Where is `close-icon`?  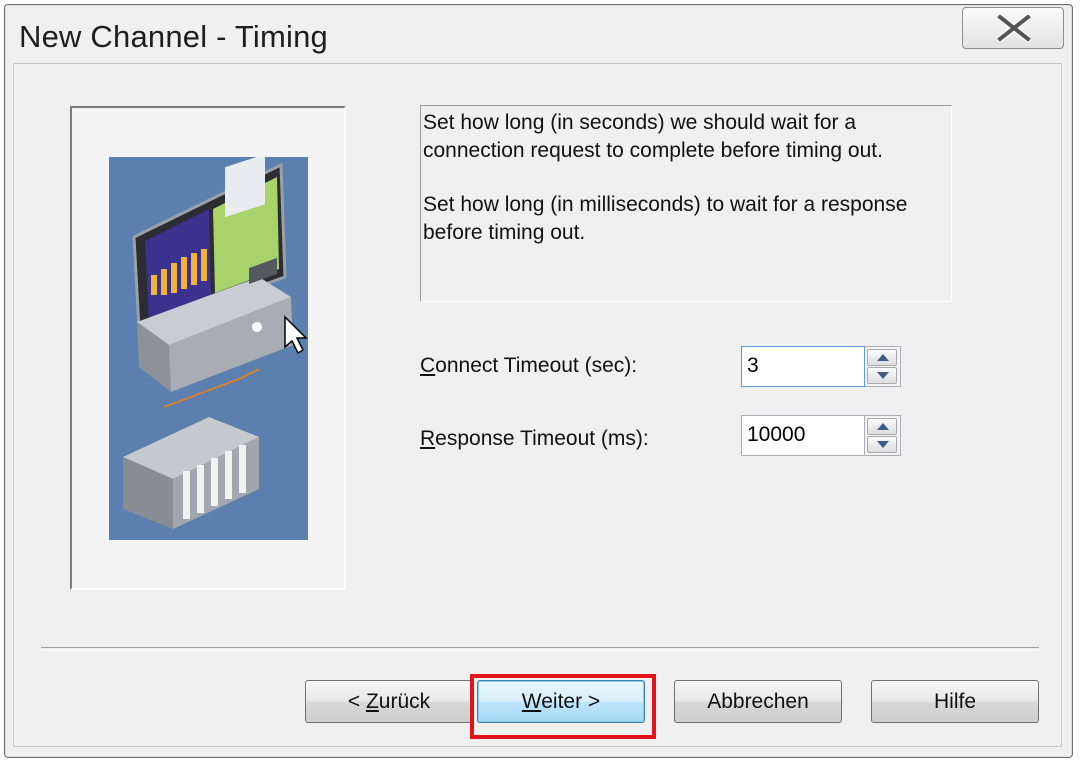
close-icon is located at coordinates (1014, 28).